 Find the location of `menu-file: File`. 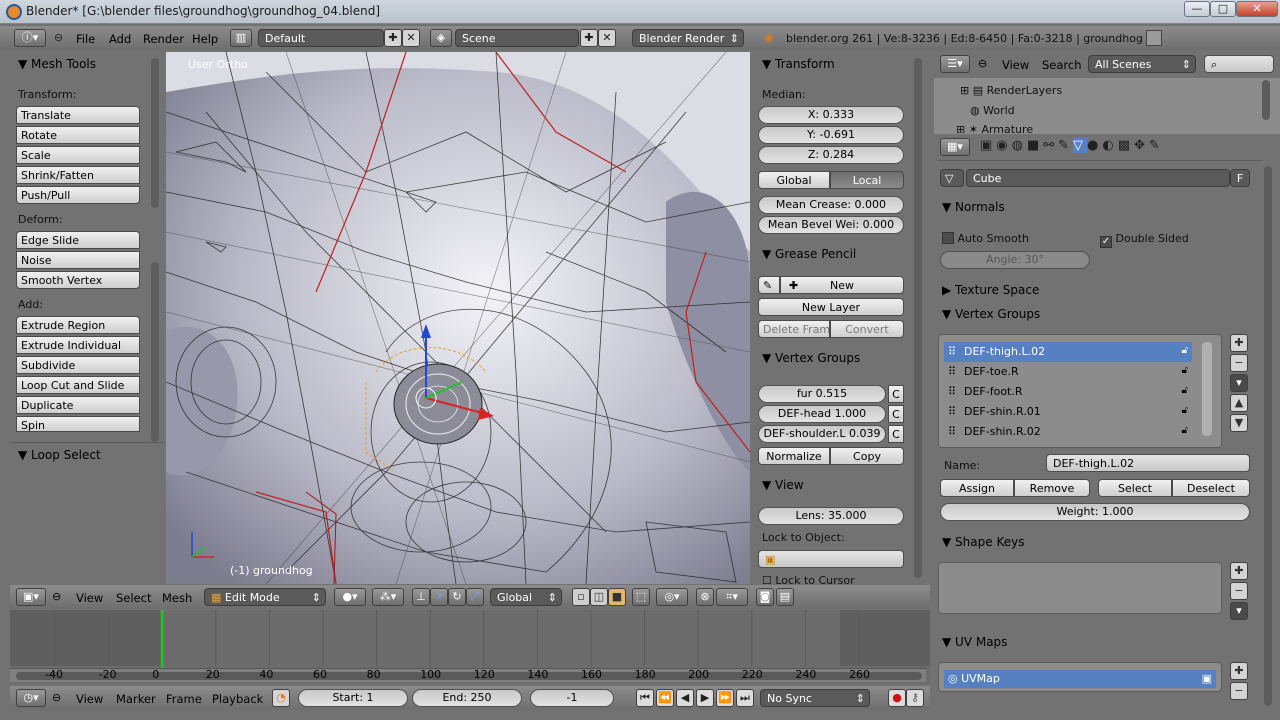

menu-file: File is located at coordinates (85, 39).